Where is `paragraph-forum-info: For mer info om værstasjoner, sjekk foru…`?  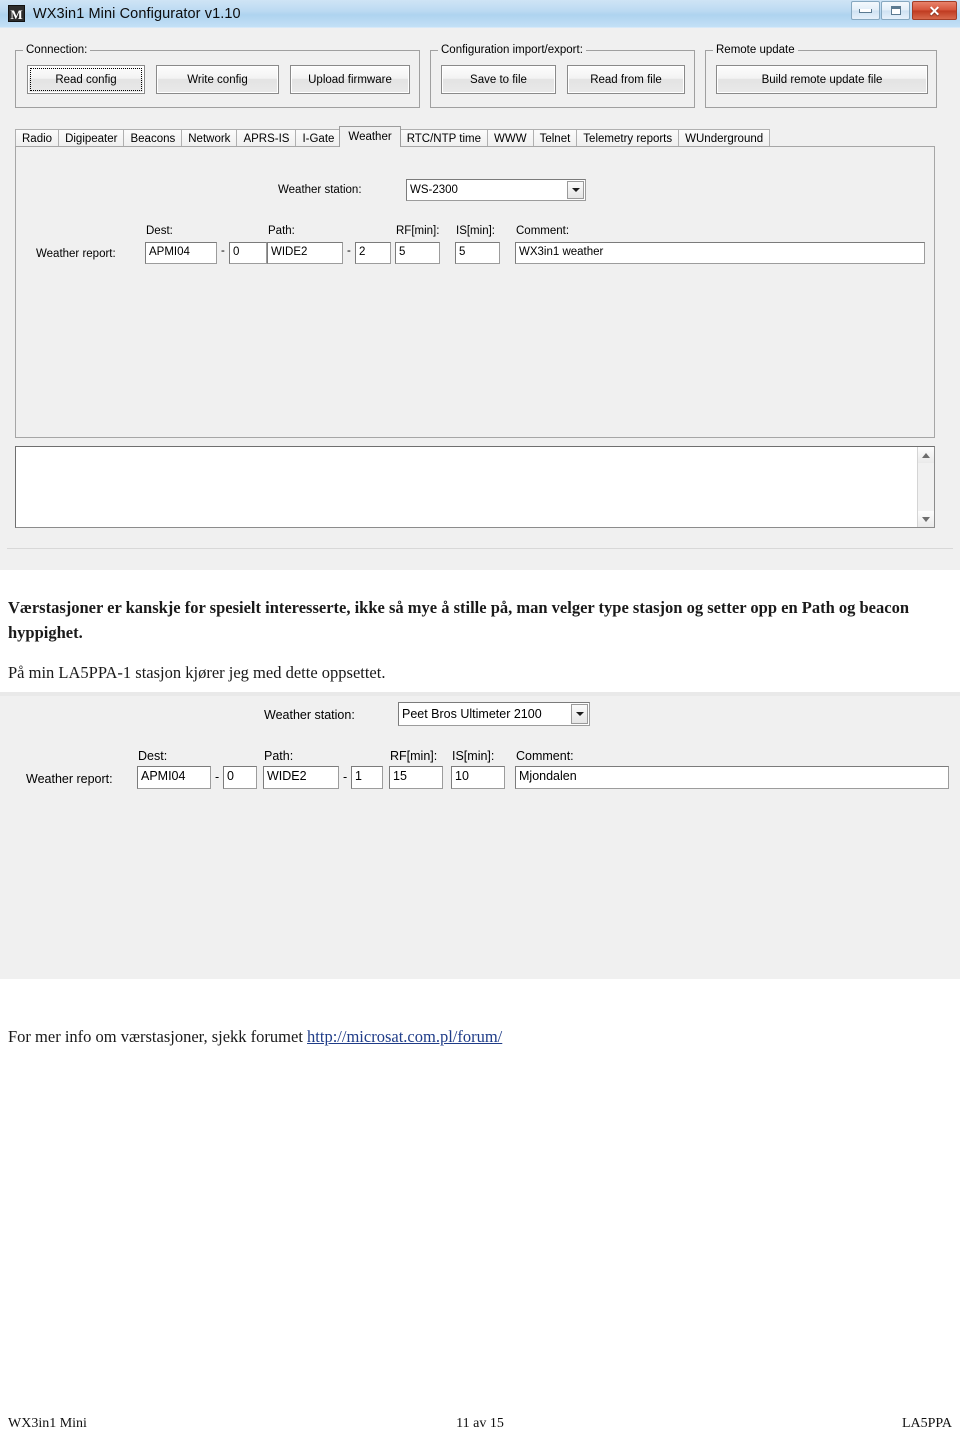 paragraph-forum-info: For mer info om værstasjoner, sjekk foru… is located at coordinates (480, 1036).